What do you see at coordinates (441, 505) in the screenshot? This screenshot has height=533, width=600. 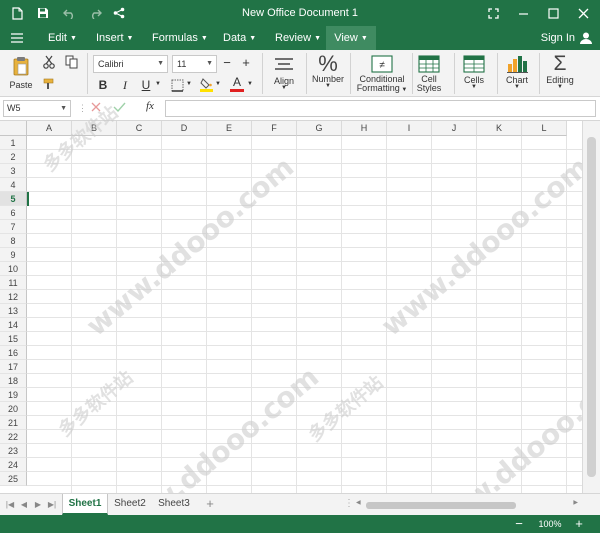 I see `horizontal-scroll-thumb` at bounding box center [441, 505].